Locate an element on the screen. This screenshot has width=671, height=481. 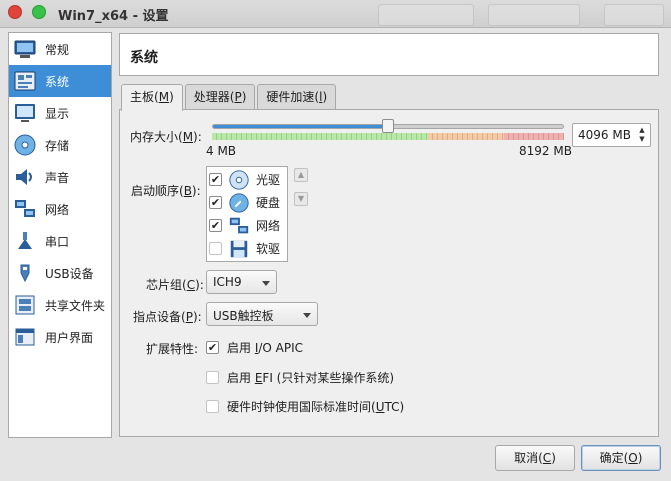
spin-arrows-icon: ▲ ▼ is located at coordinates (642, 135).